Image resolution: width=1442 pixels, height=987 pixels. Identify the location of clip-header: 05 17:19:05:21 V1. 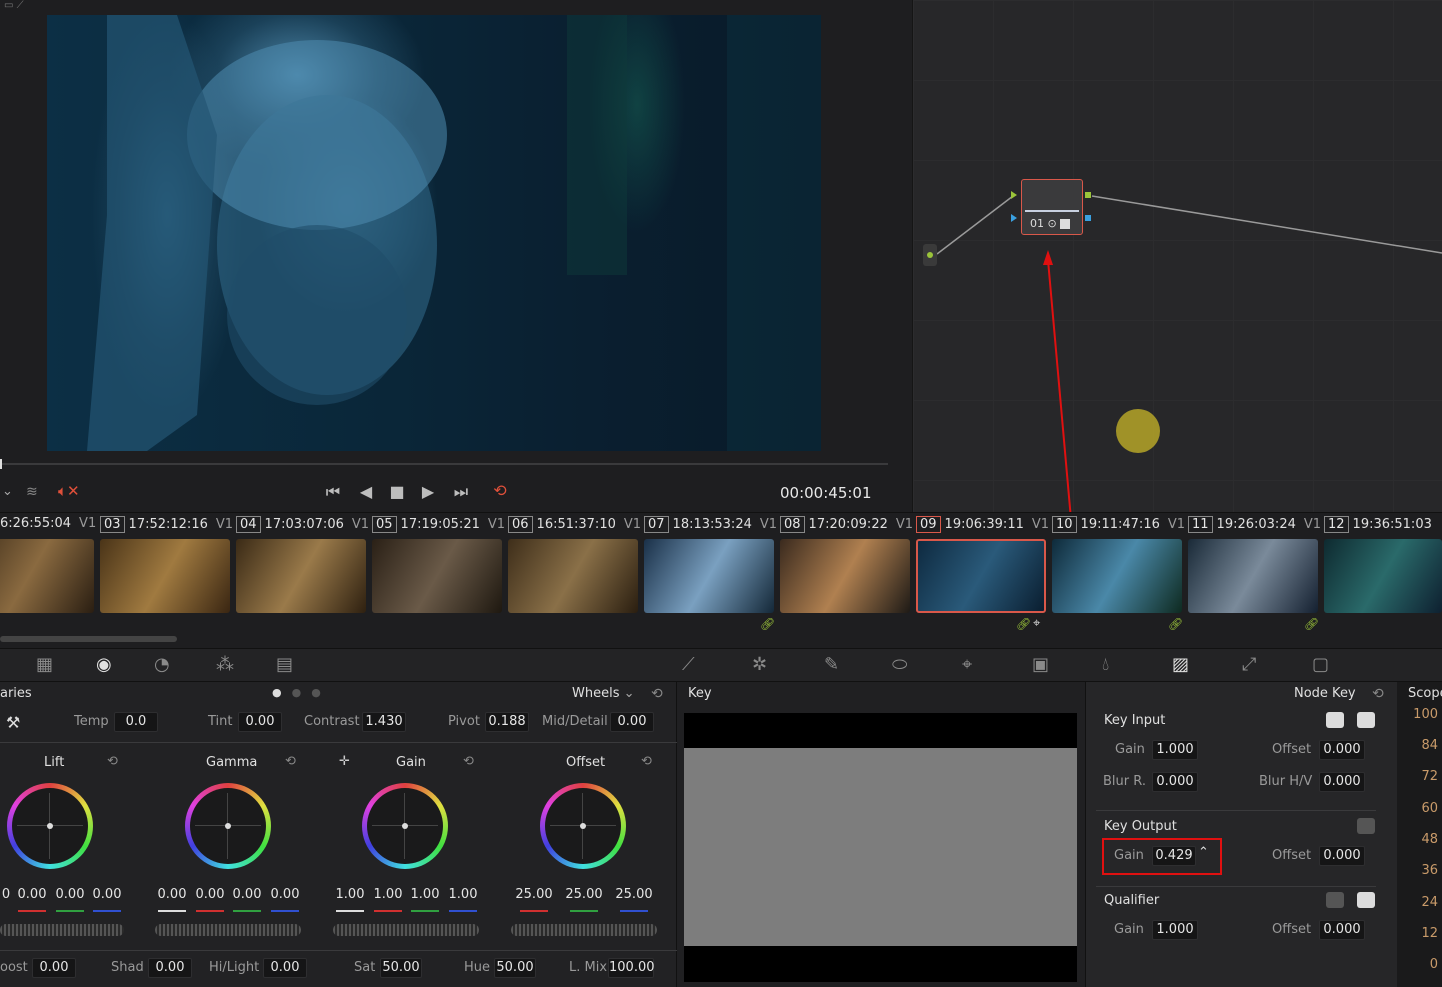
(438, 527).